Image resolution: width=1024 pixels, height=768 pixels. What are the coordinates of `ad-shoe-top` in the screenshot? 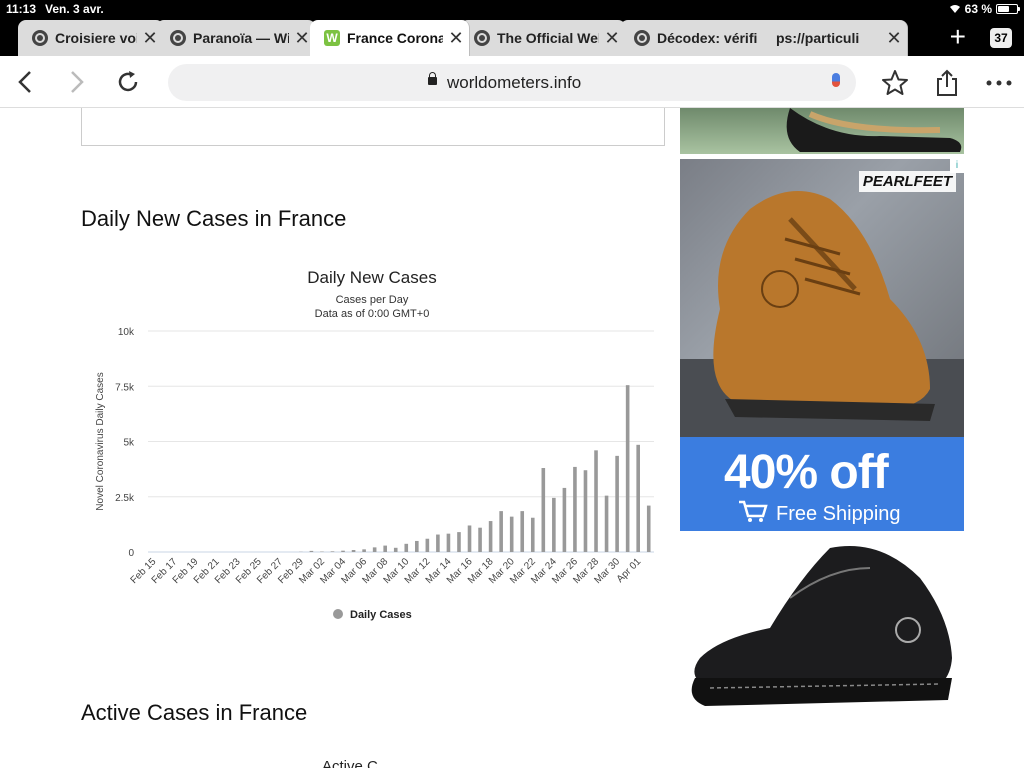 It's located at (822, 131).